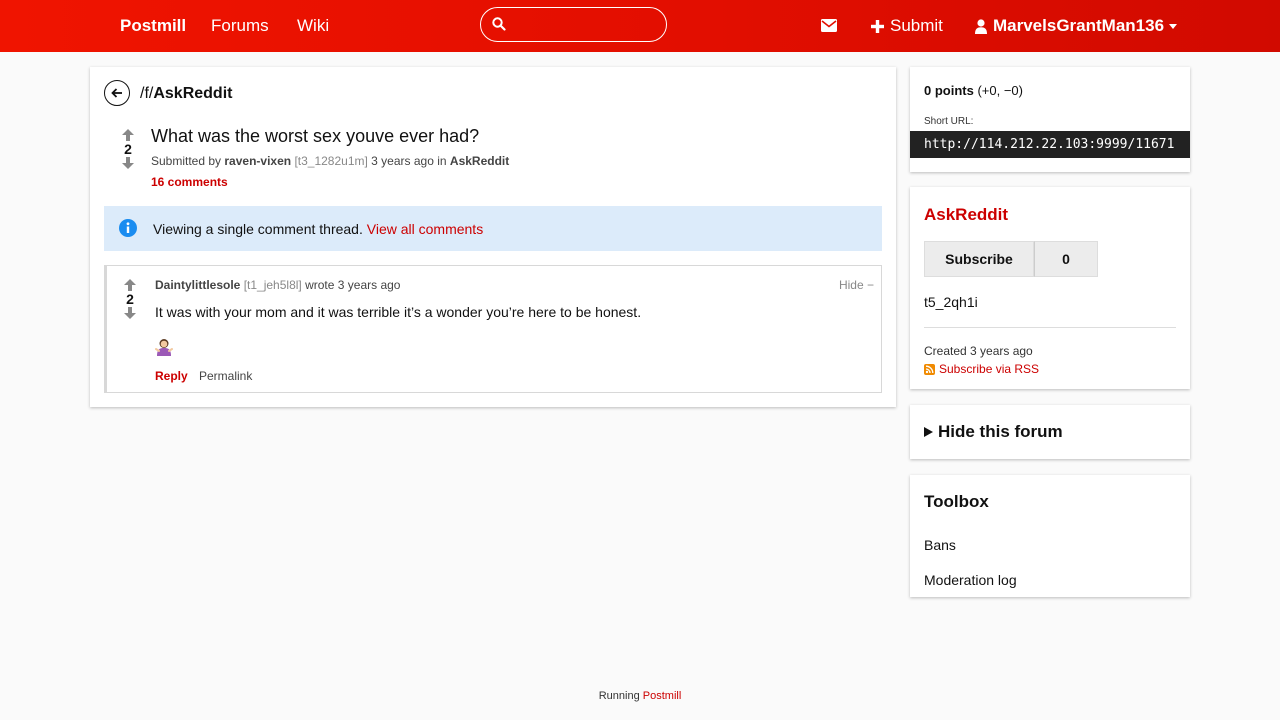 The height and width of the screenshot is (720, 1280). Describe the element at coordinates (981, 26) in the screenshot. I see `user-icon` at that location.